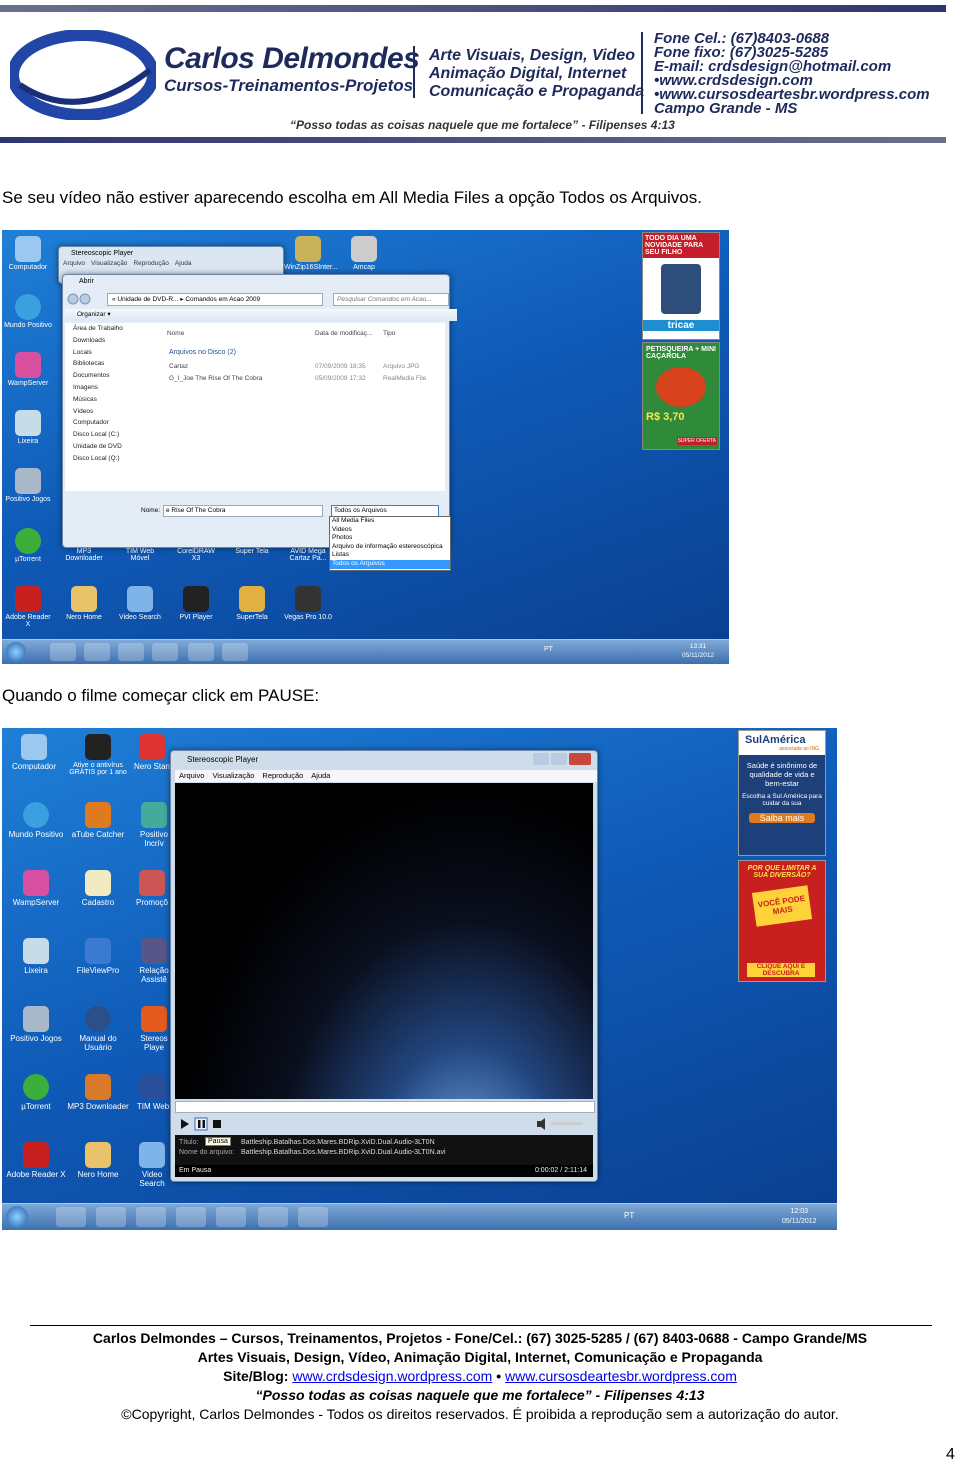 The image size is (960, 1464). I want to click on nav-item: Imagens, so click(115, 388).